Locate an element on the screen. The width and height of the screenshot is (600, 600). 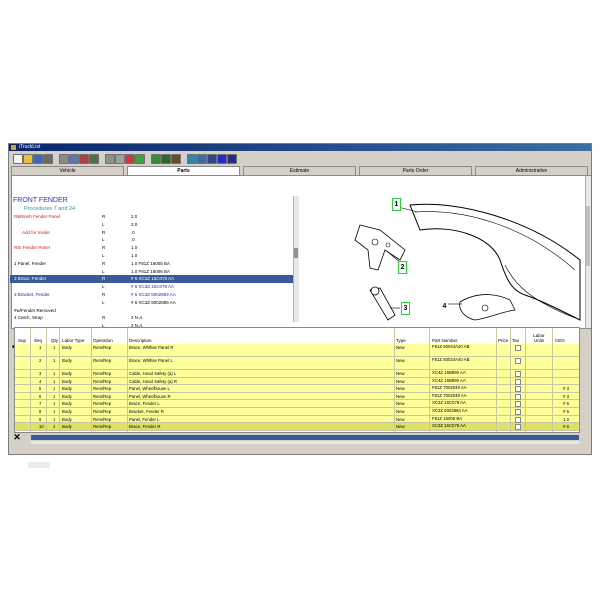
col-ceg: CEG is located at coordinates (560, 340).